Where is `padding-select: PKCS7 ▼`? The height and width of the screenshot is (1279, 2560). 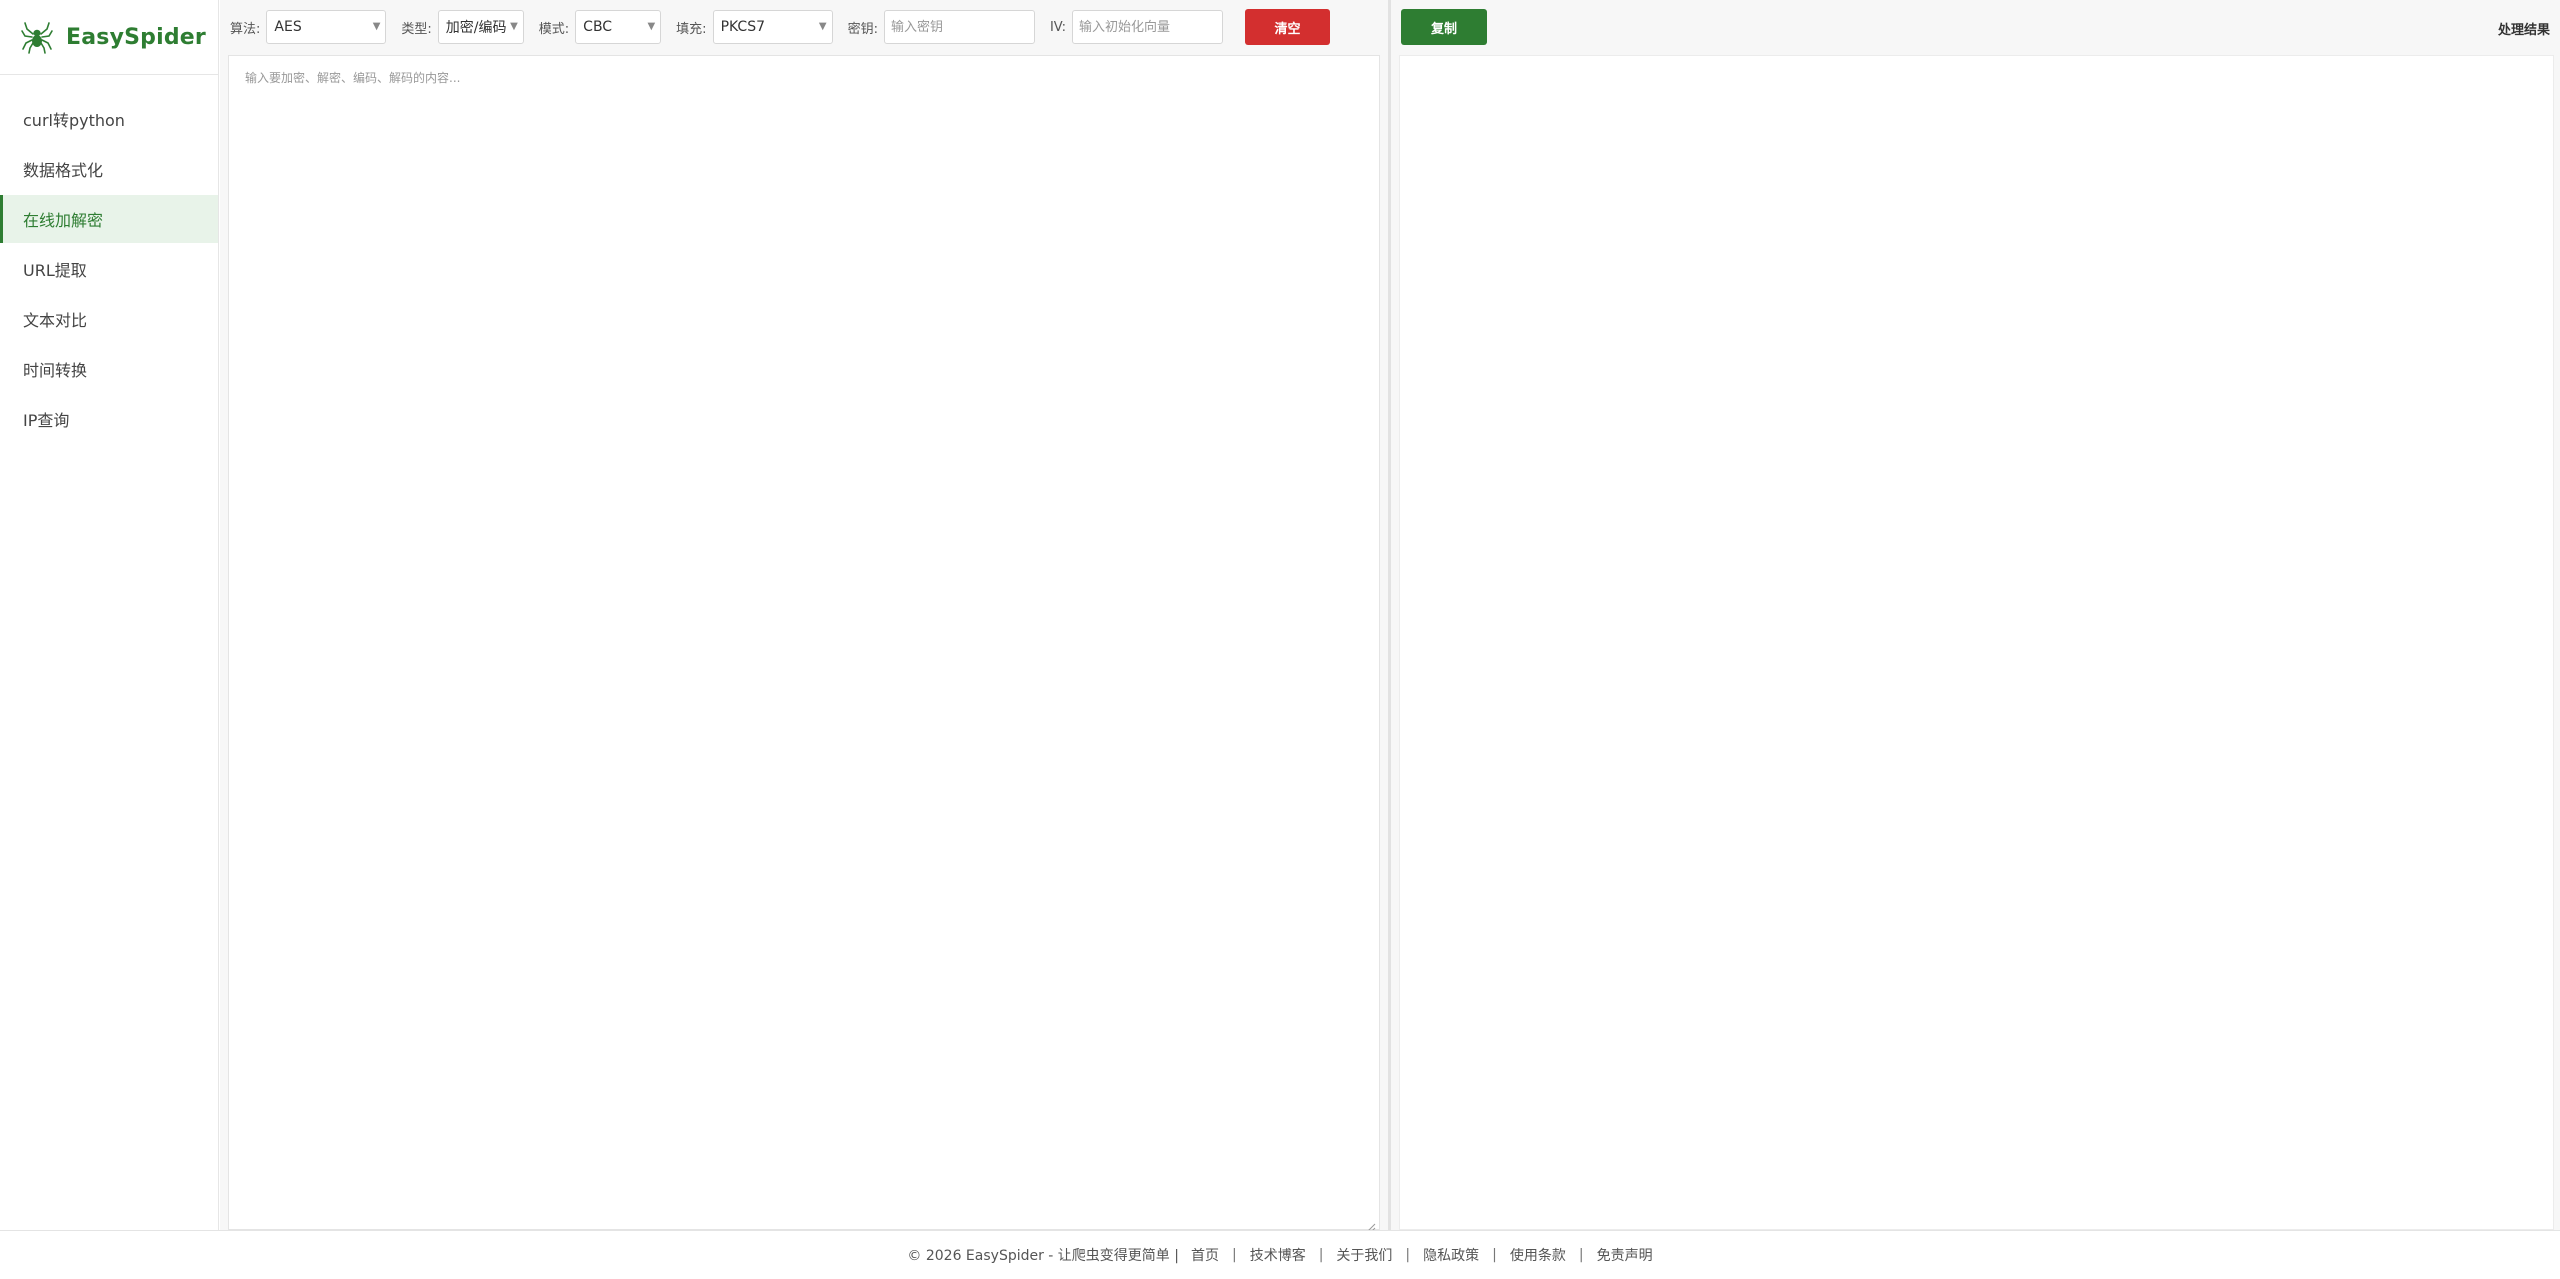
padding-select: PKCS7 ▼ is located at coordinates (772, 27).